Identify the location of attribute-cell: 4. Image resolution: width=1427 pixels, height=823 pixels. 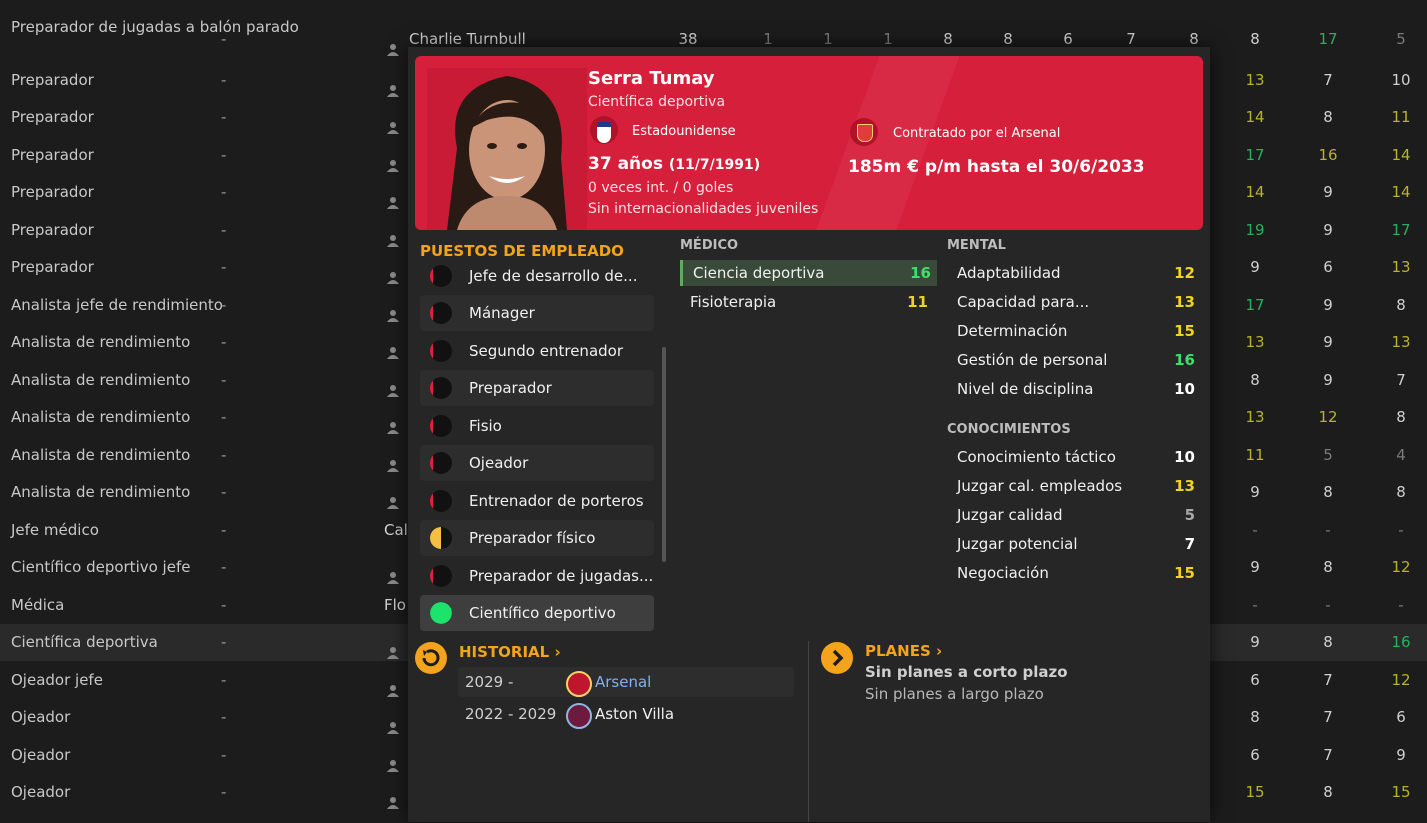
(1401, 455).